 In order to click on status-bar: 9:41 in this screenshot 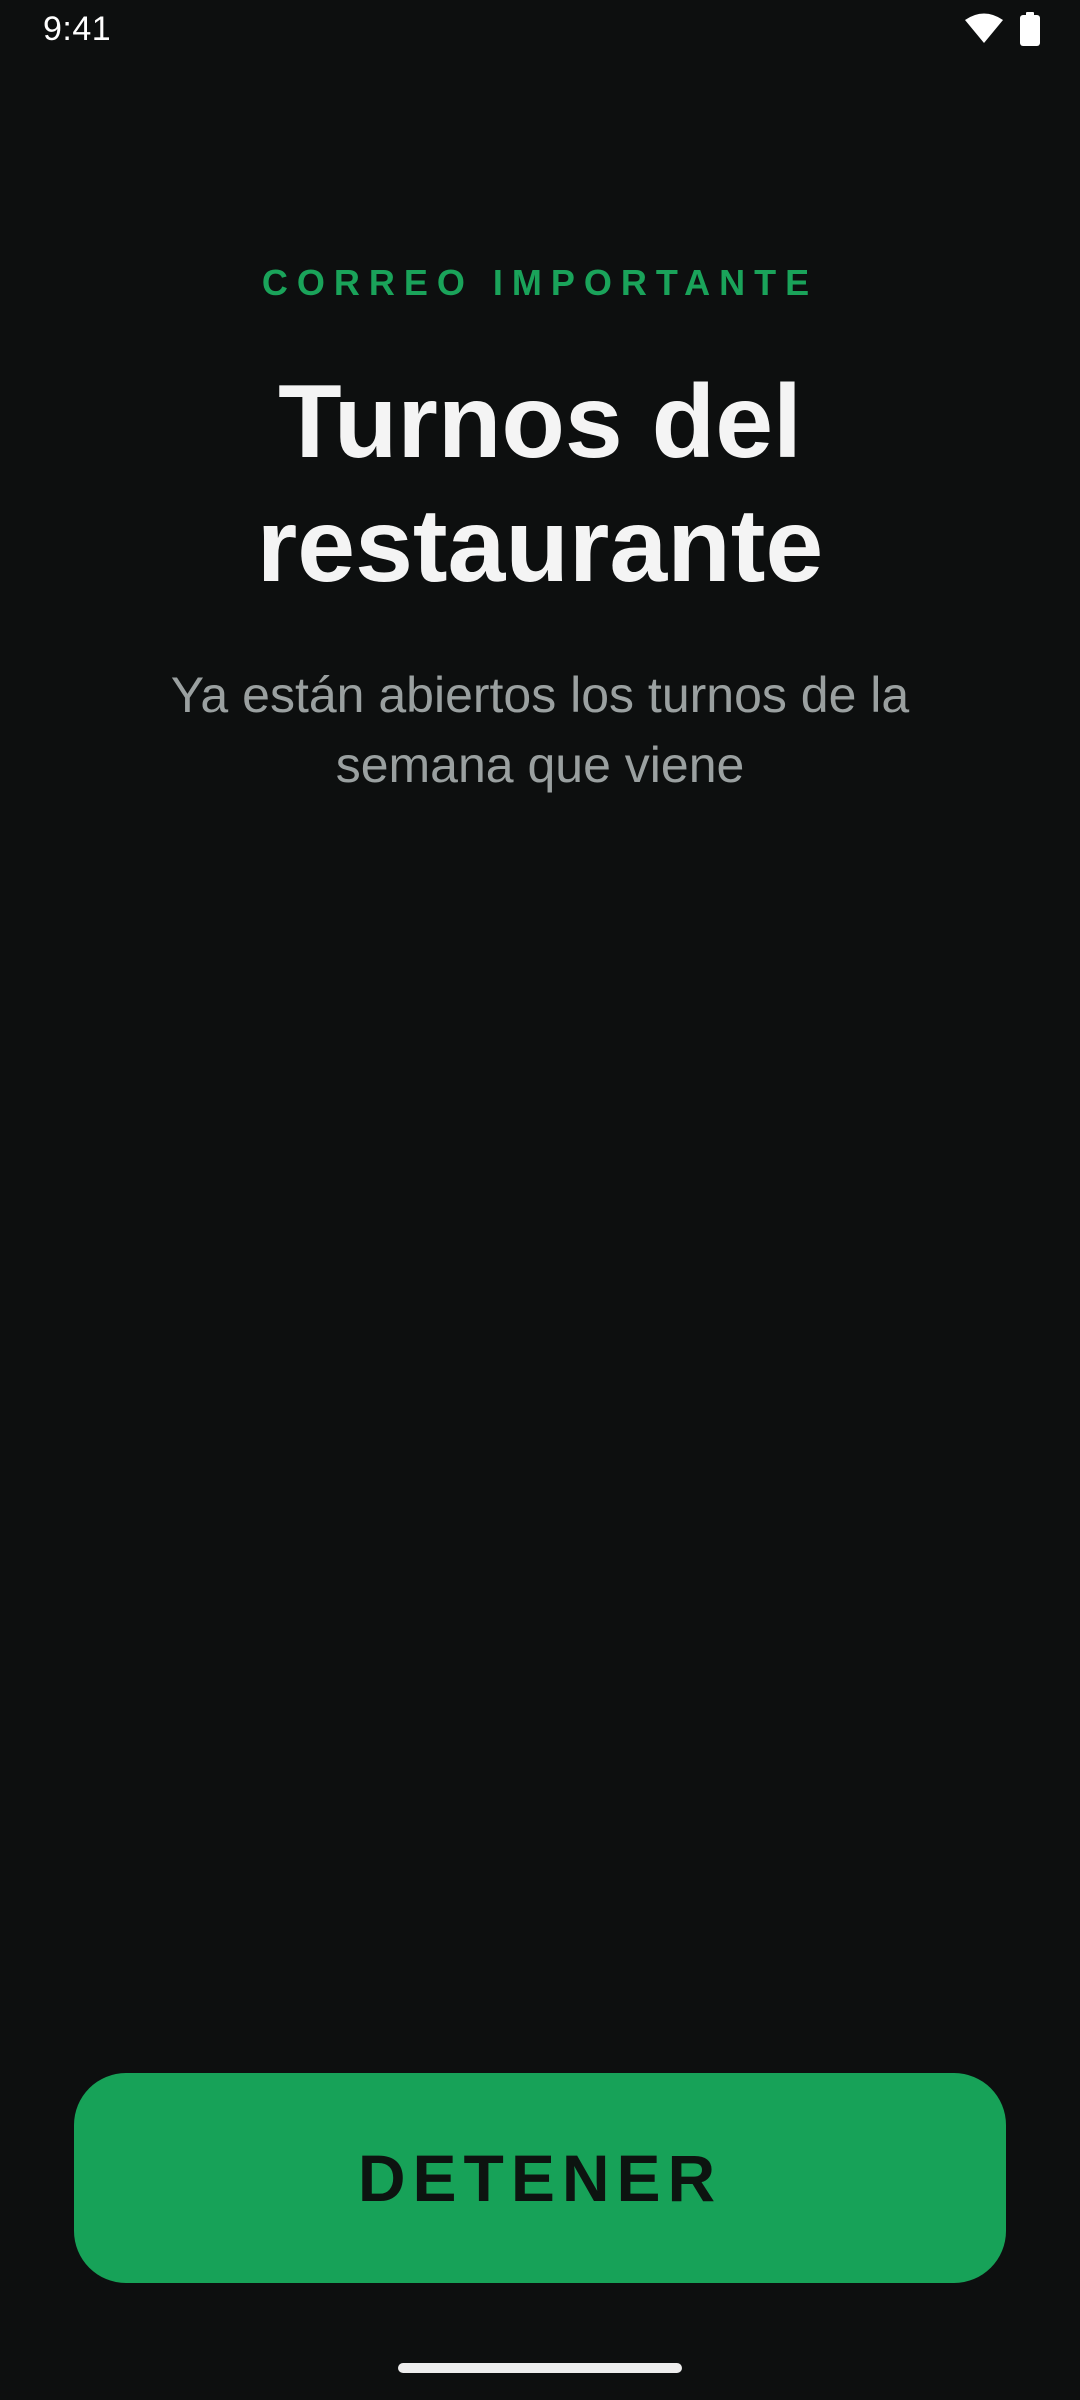, I will do `click(540, 31)`.